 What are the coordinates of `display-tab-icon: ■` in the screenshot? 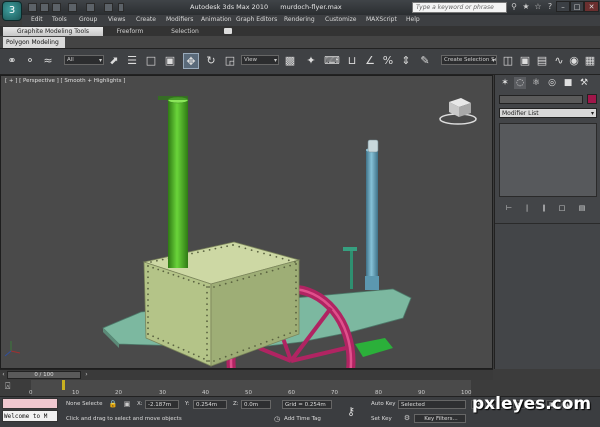 It's located at (568, 83).